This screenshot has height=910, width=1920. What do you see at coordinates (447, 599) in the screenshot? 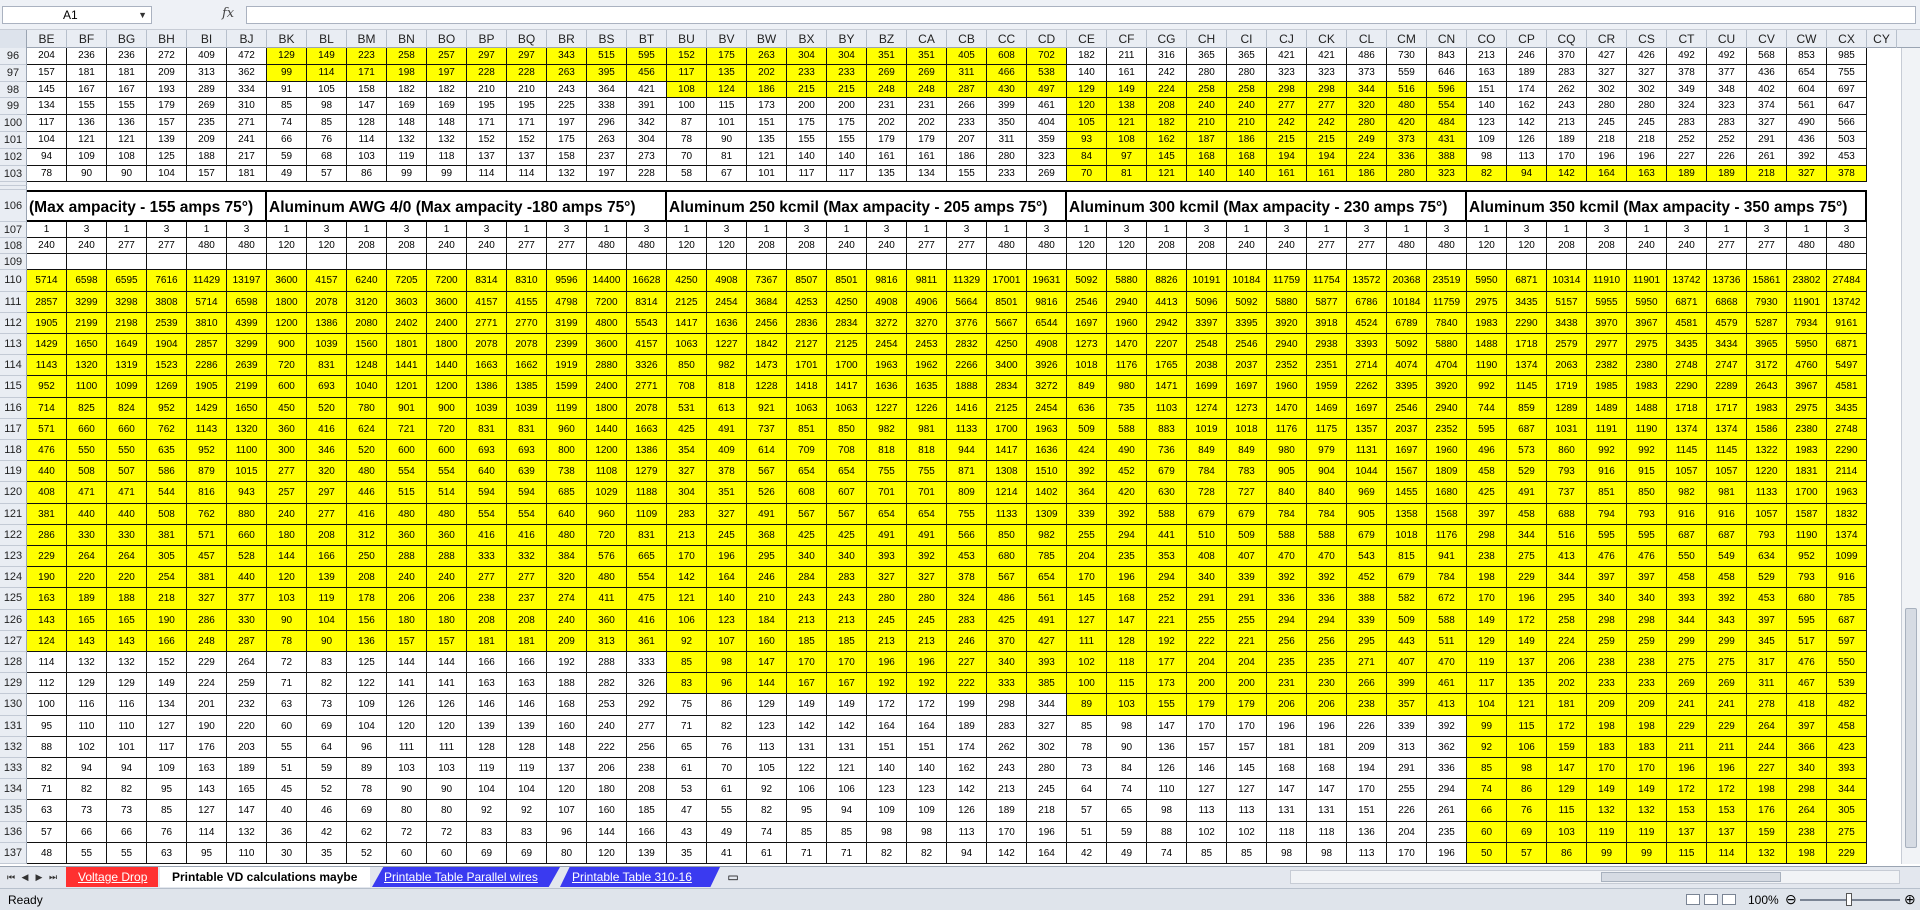
I see `cell: 206` at bounding box center [447, 599].